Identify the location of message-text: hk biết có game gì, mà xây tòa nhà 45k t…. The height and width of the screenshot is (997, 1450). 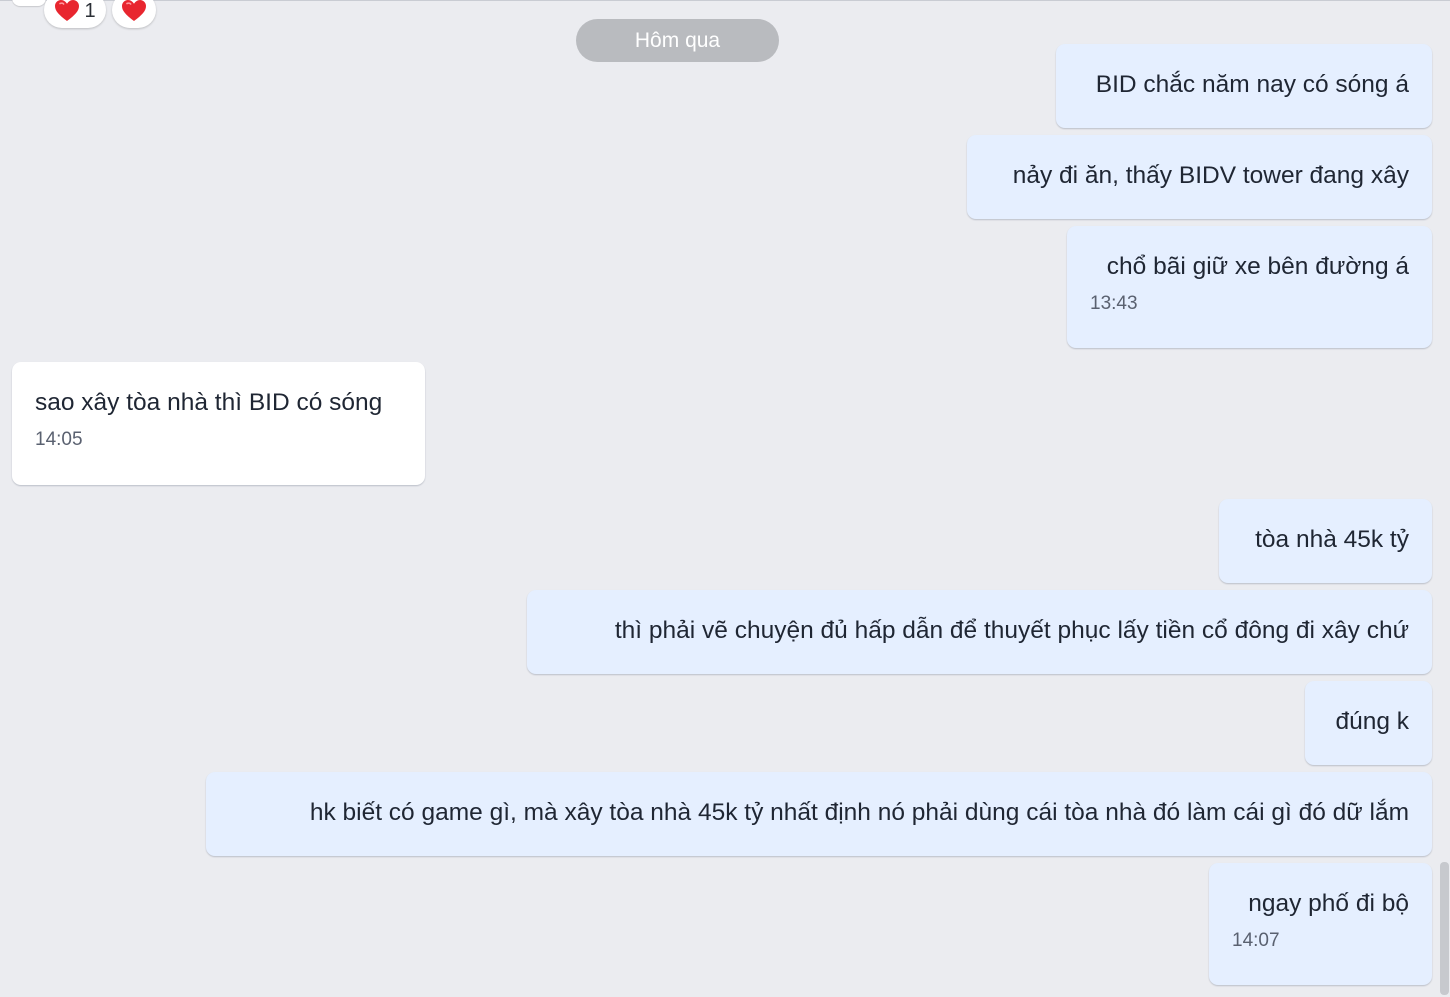
(859, 812).